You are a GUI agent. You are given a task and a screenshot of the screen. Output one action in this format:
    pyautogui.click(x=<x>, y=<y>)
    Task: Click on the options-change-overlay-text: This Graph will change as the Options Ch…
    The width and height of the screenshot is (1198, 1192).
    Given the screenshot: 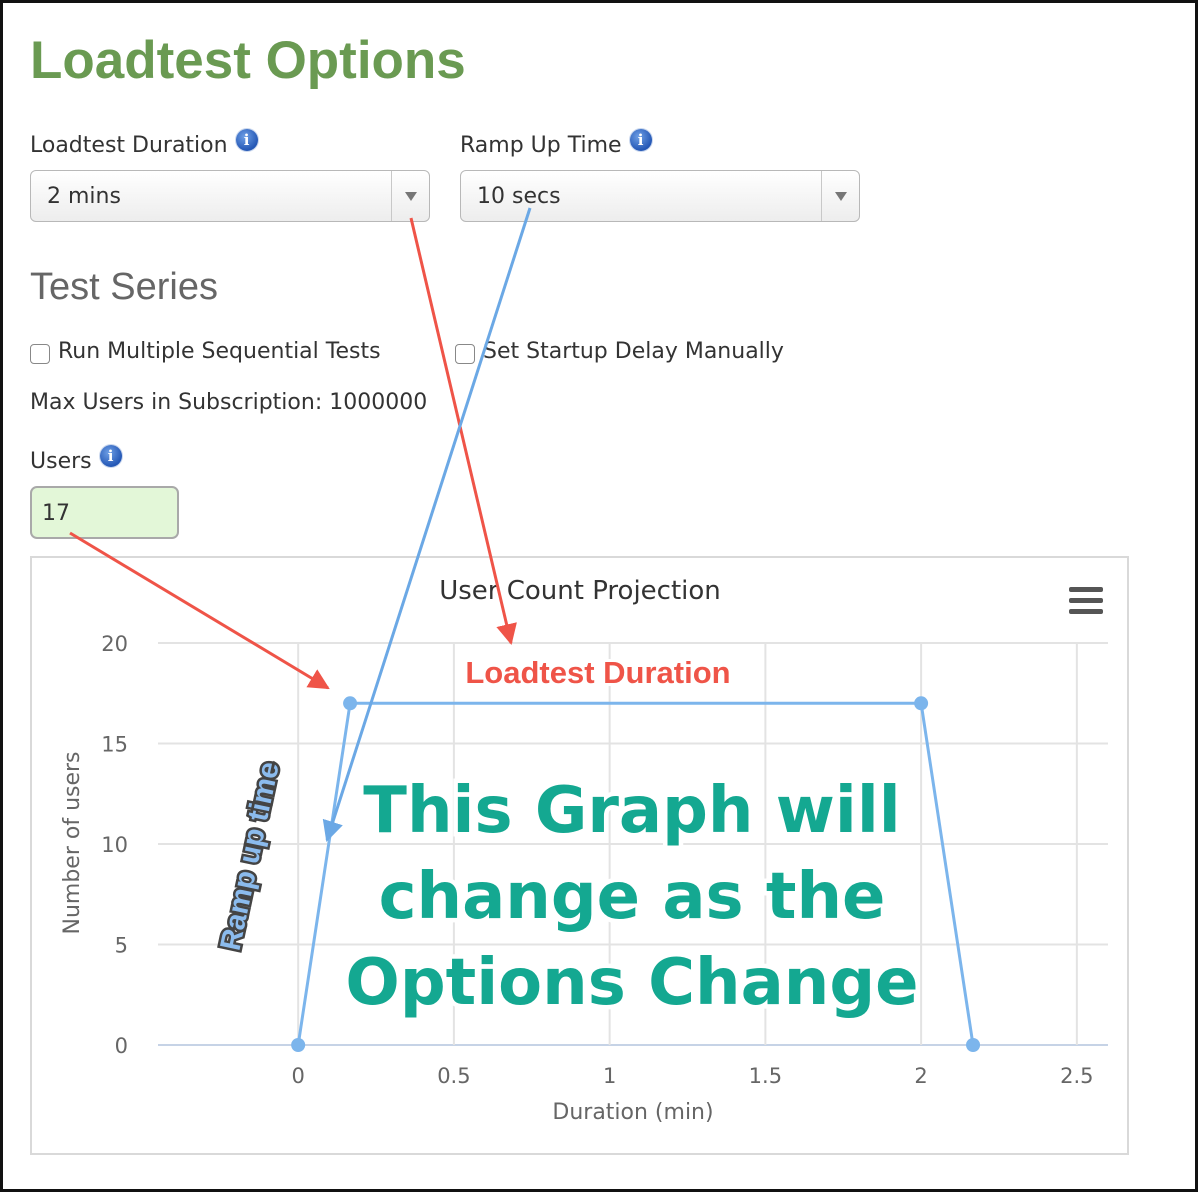 What is the action you would take?
    pyautogui.click(x=632, y=897)
    